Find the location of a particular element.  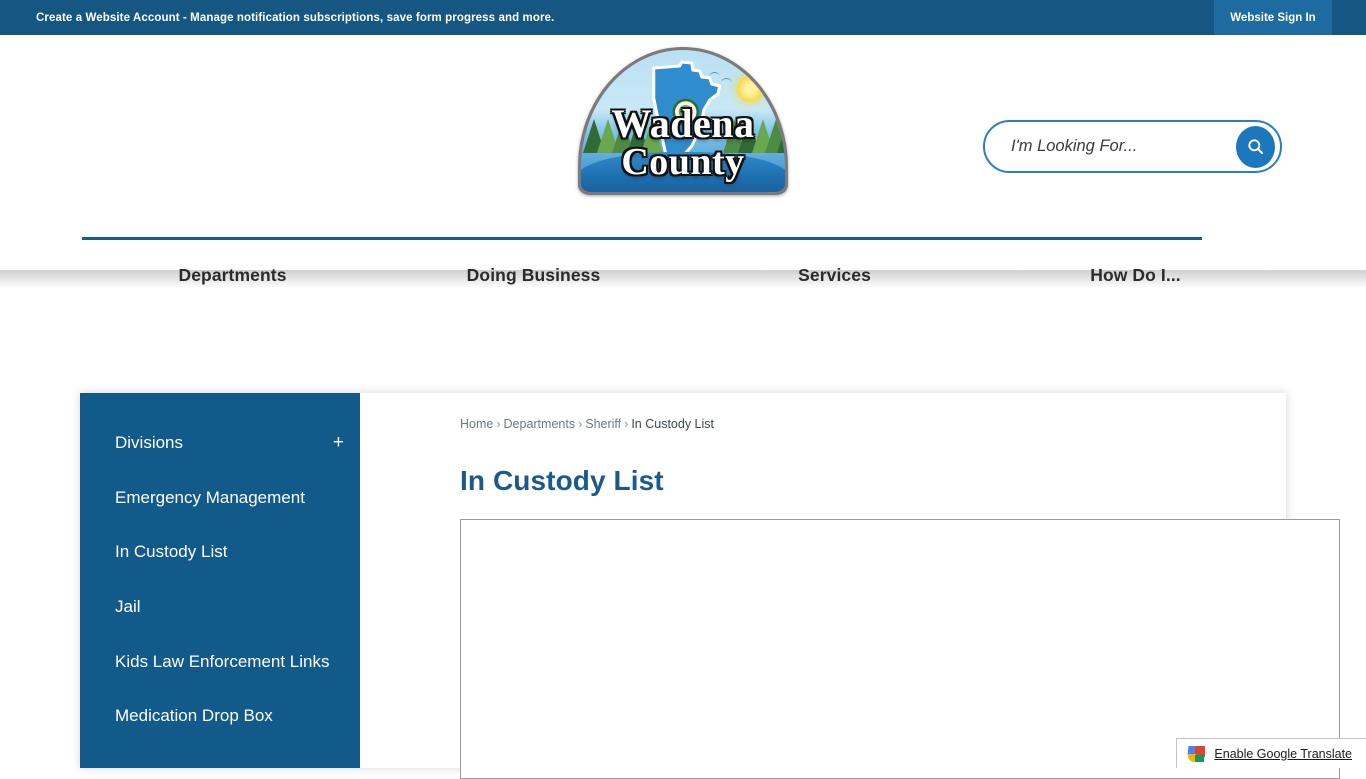

nav-item-doing-business: Doing Business is located at coordinates (533, 275).